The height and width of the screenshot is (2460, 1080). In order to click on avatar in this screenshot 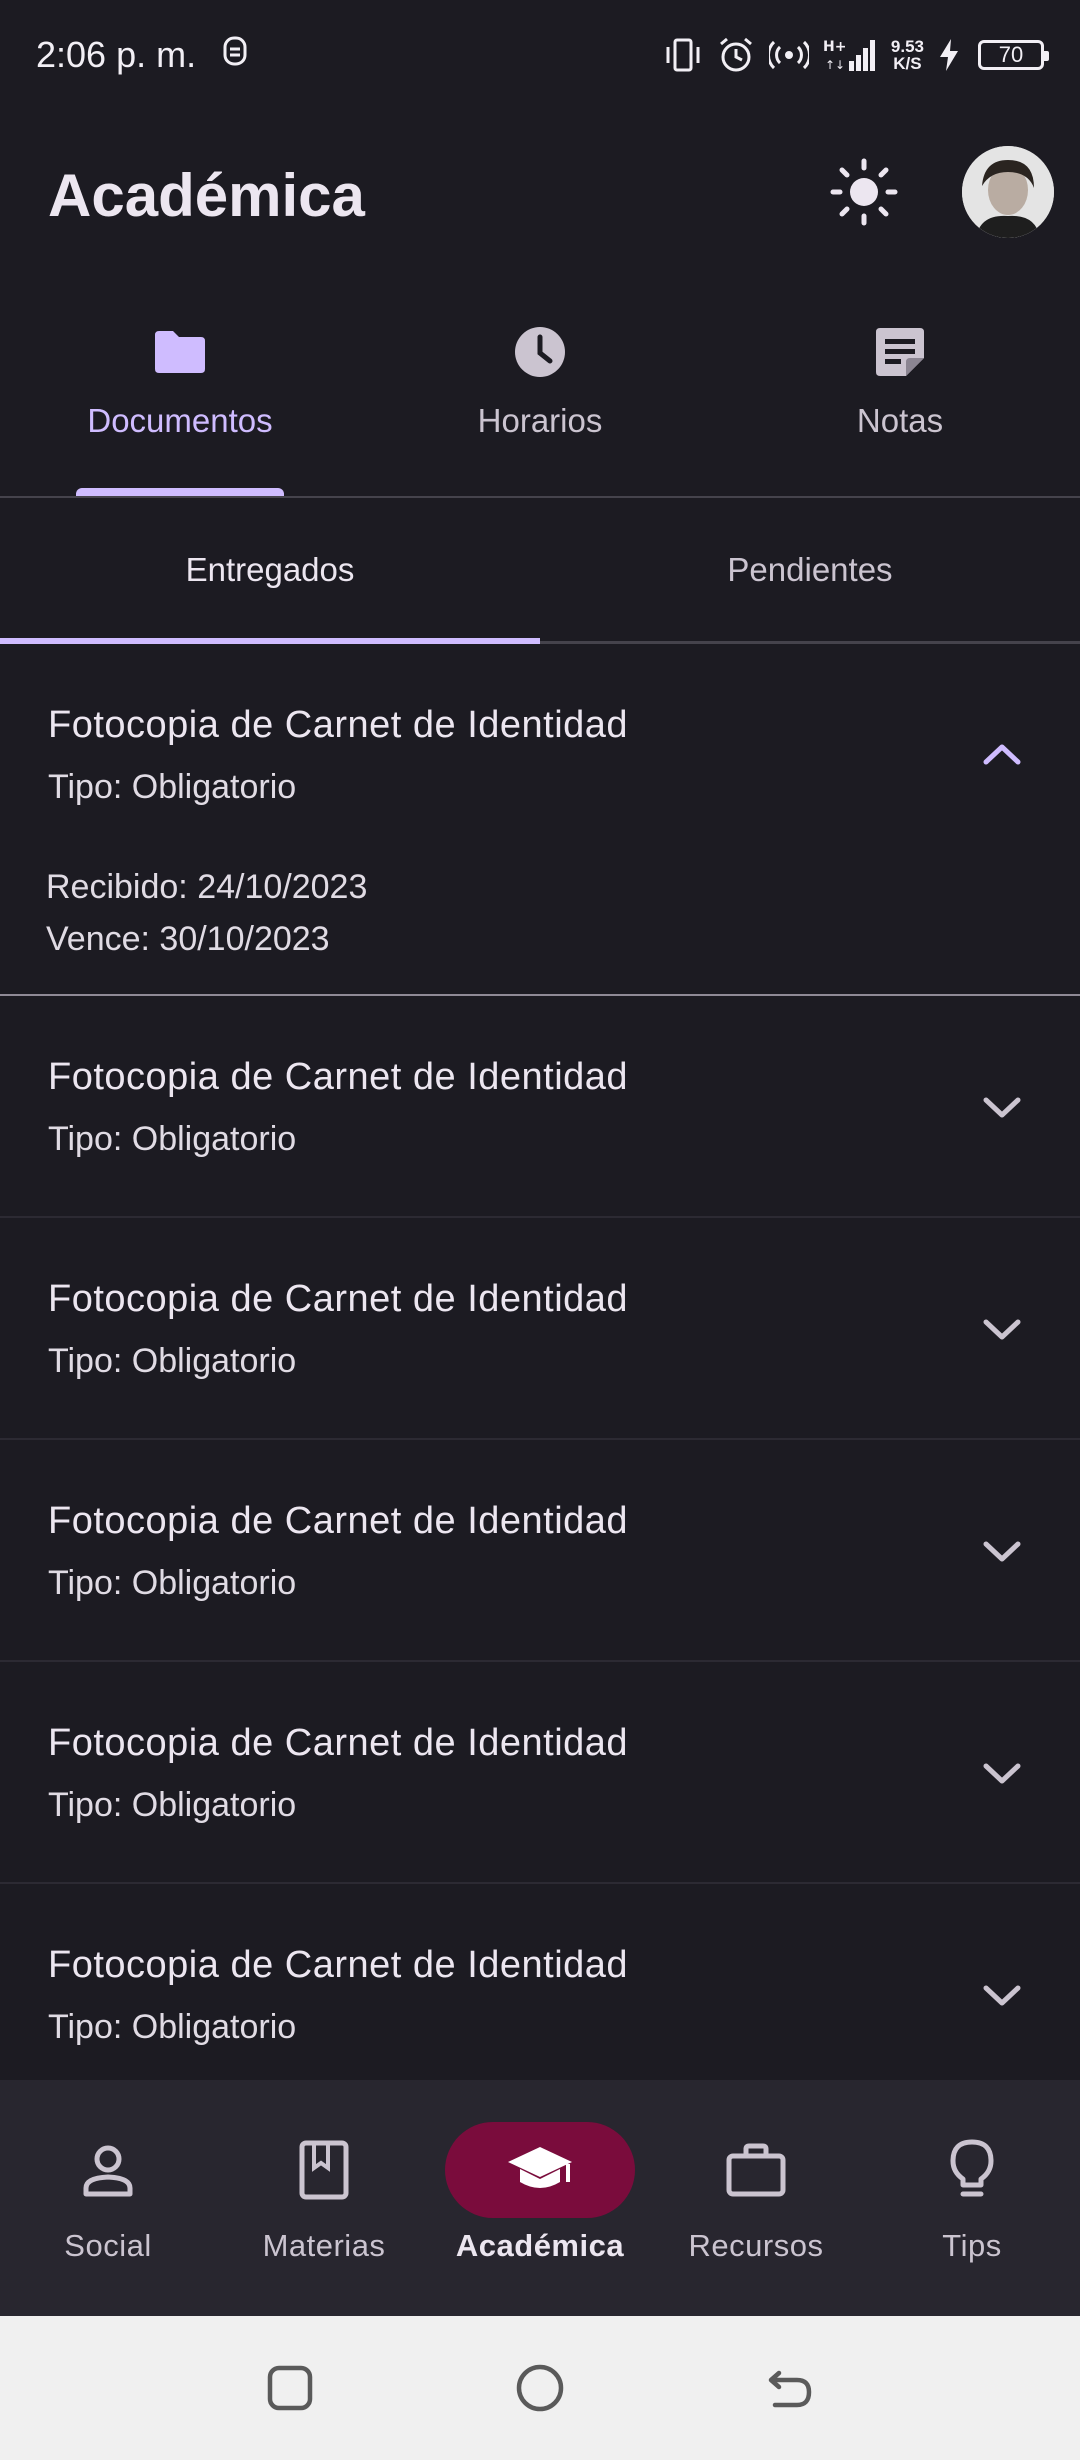, I will do `click(1008, 192)`.